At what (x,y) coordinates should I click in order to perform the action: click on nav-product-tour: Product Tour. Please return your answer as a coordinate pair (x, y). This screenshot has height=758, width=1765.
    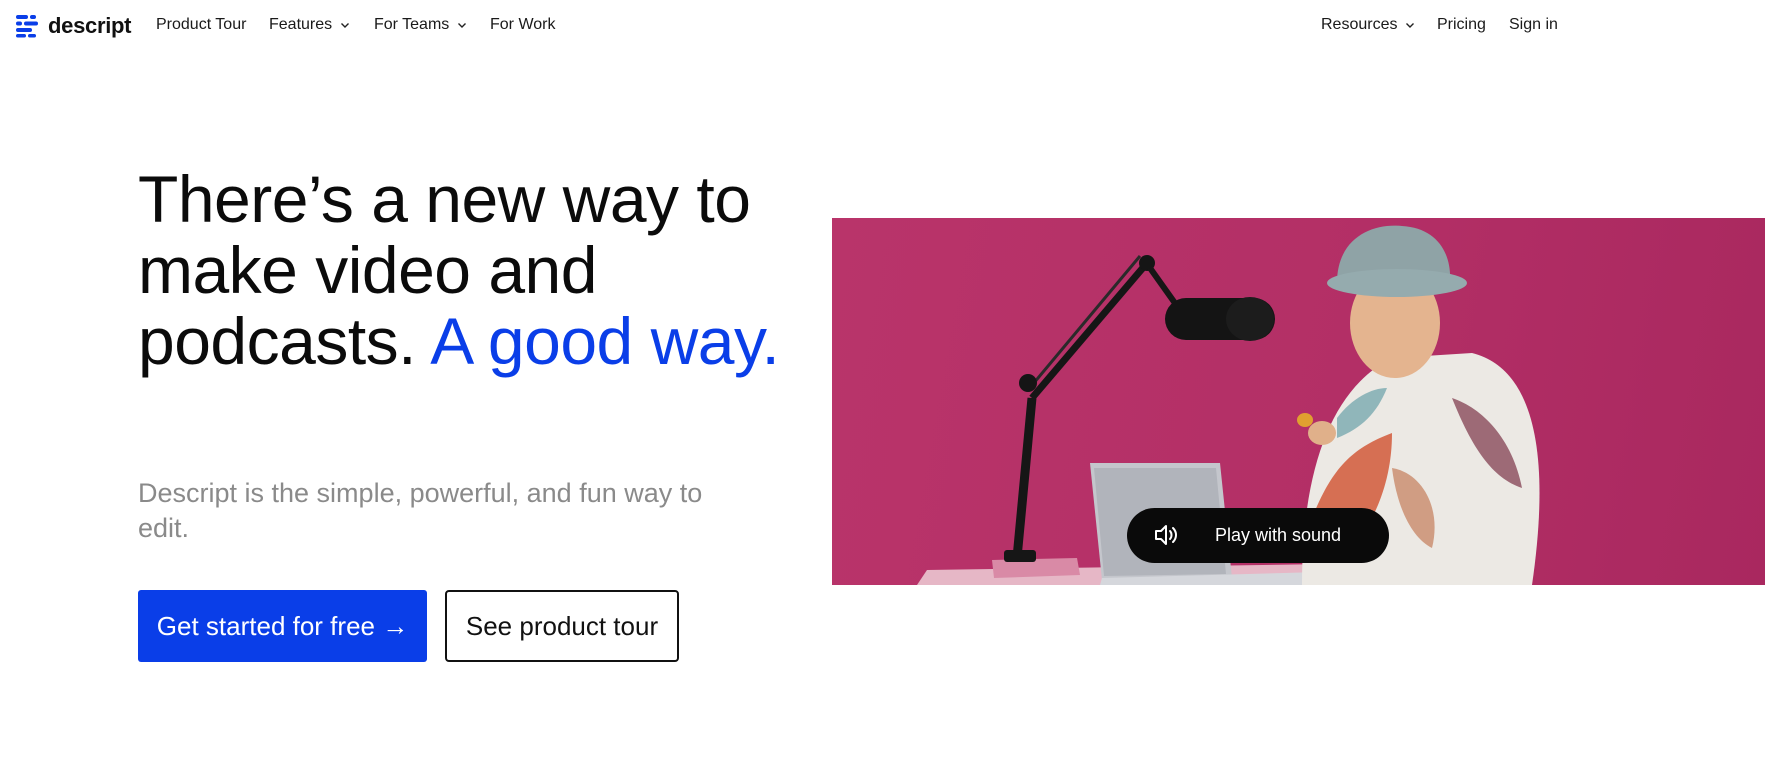
    Looking at the image, I should click on (201, 25).